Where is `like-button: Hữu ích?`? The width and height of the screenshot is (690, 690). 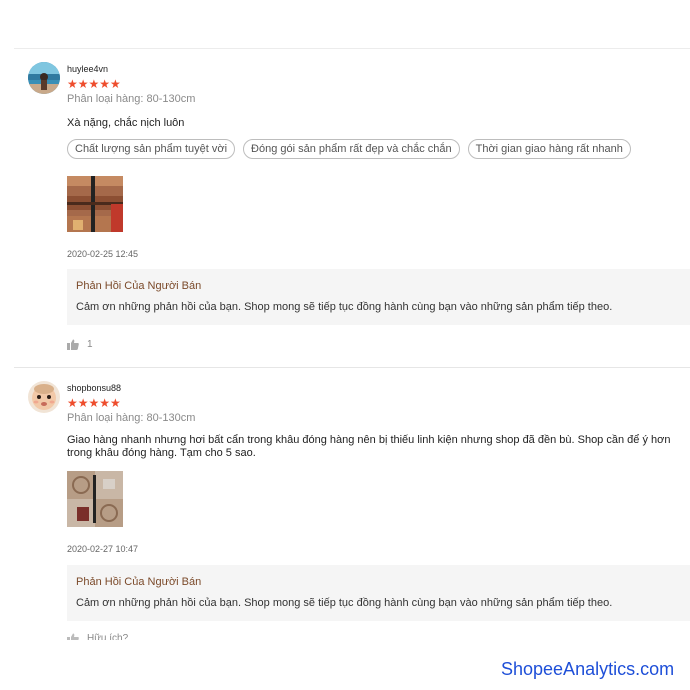 like-button: Hữu ích? is located at coordinates (98, 638).